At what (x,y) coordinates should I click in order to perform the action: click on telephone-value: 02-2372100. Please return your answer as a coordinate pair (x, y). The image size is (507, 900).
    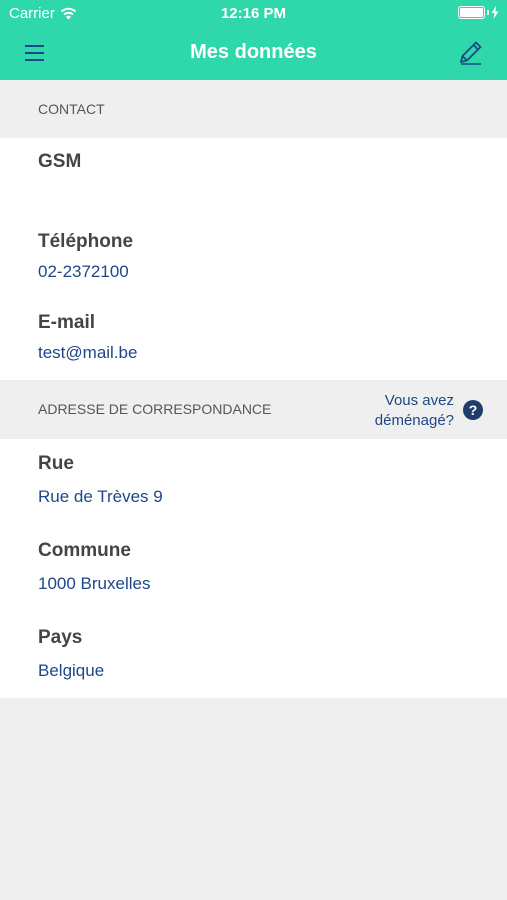
    Looking at the image, I should click on (83, 271).